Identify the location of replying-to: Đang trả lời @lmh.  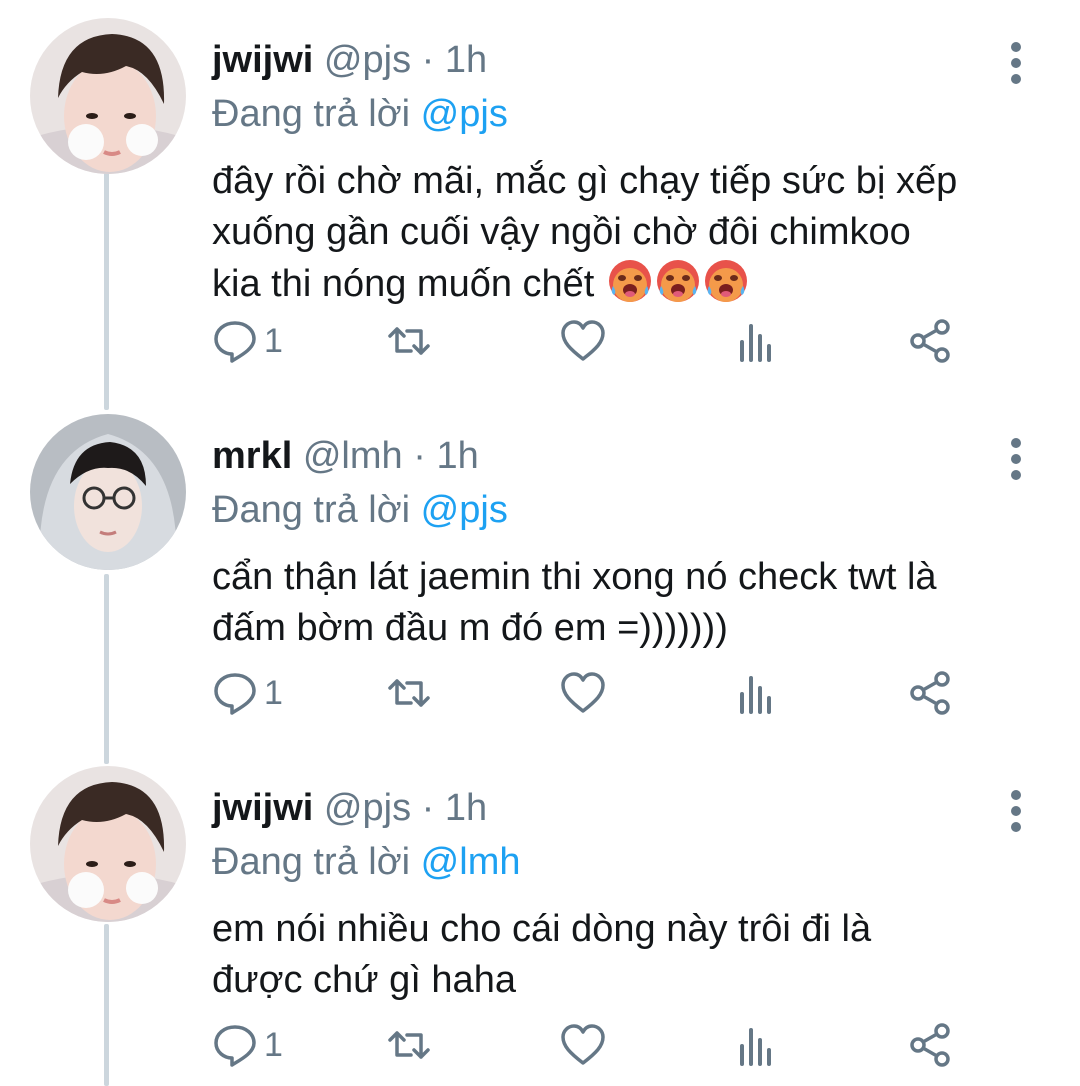
(366, 862).